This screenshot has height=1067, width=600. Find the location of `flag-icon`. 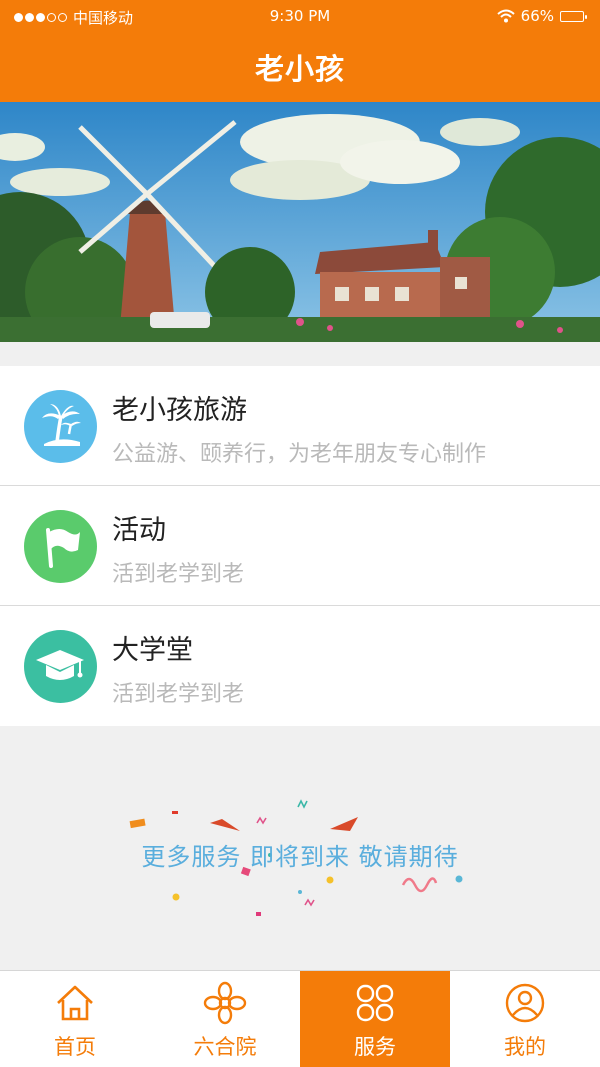

flag-icon is located at coordinates (60, 546).